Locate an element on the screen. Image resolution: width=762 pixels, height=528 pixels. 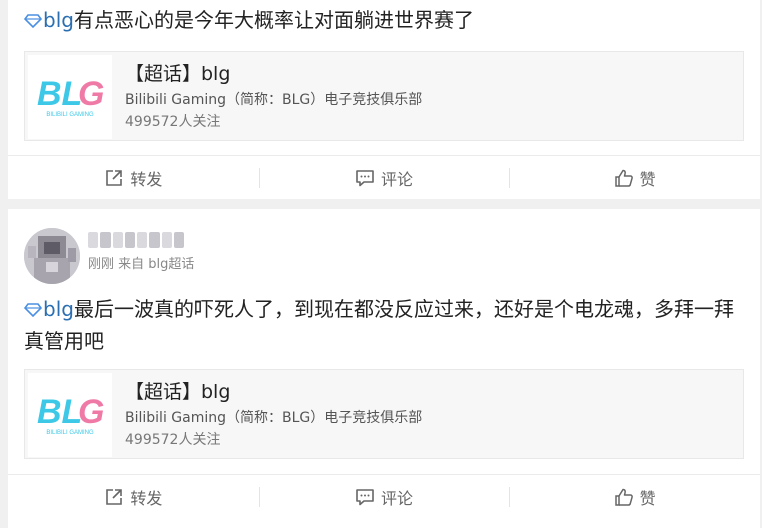
post-text: blg有点恶心的是今年大概率让对面躺进世界赛了 is located at coordinates (383, 20).